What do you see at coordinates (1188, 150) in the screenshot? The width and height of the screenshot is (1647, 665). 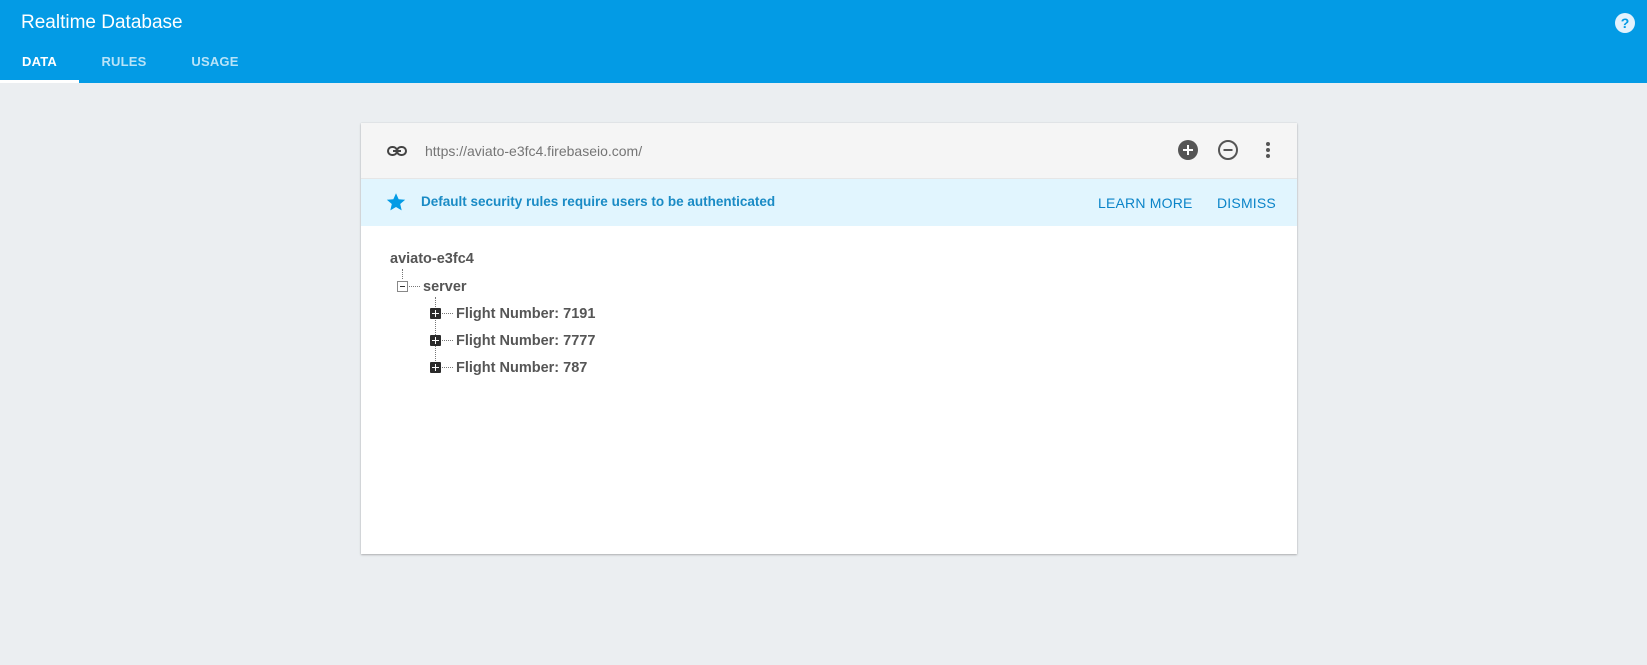 I see `add-circle-icon` at bounding box center [1188, 150].